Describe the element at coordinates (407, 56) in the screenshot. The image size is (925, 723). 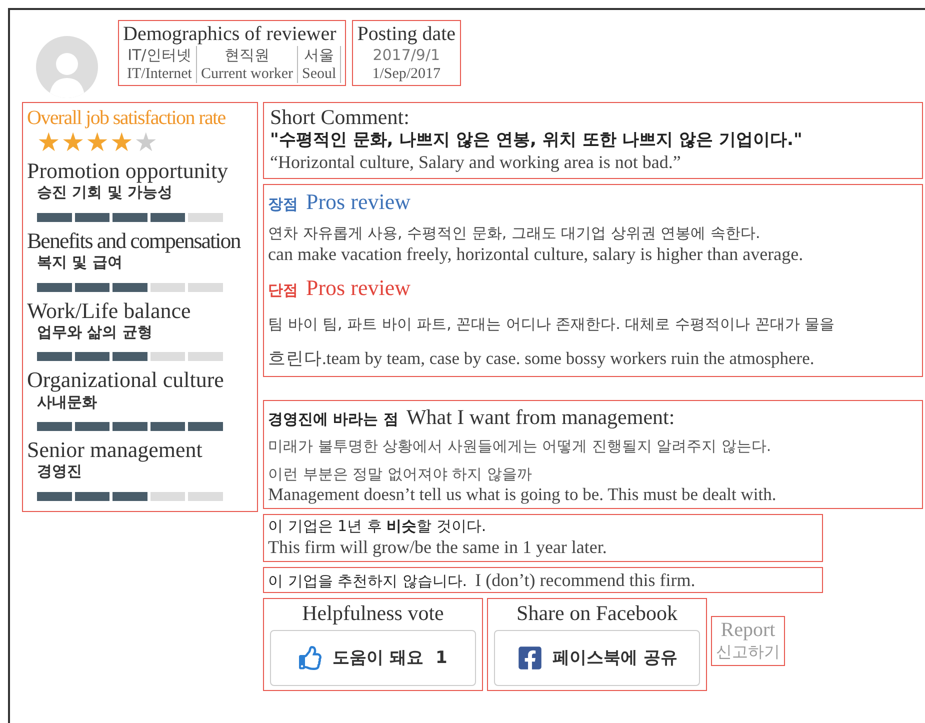
I see `posting-date: 2017/9/1` at that location.